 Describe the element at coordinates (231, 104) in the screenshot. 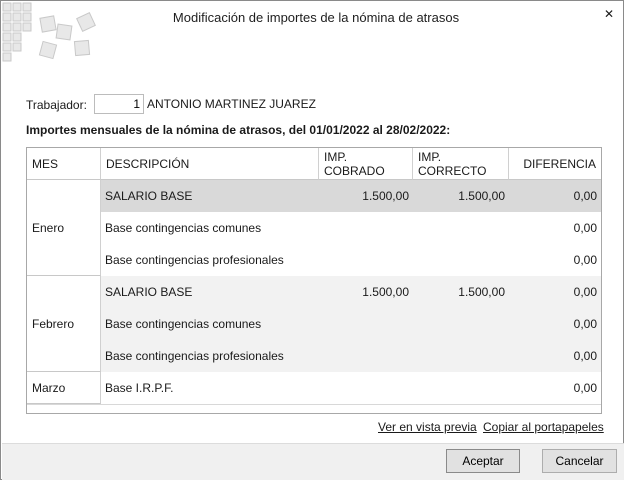

I see `trabajador-name: ANTONIO MARTINEZ JUAREZ` at that location.